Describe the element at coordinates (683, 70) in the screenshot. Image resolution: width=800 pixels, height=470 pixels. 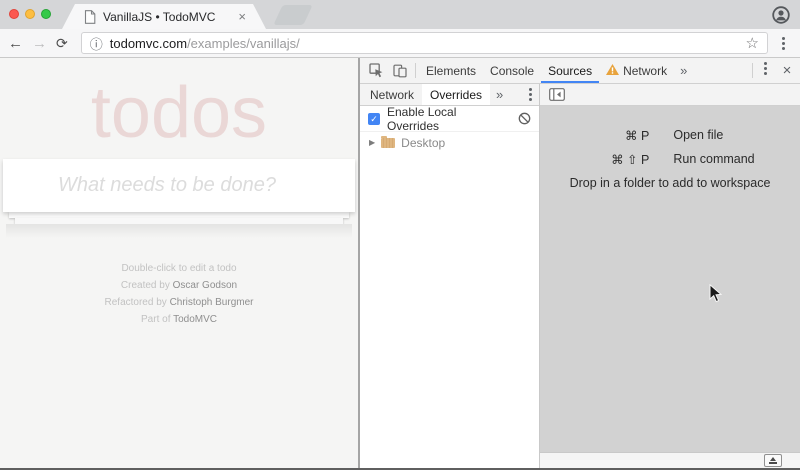
I see `more-tabs-icon: »` at that location.